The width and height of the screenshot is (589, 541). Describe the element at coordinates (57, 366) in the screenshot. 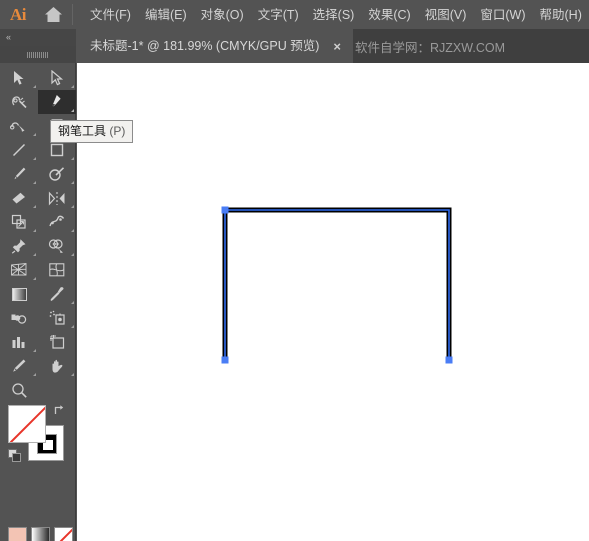

I see `hand-tool` at that location.